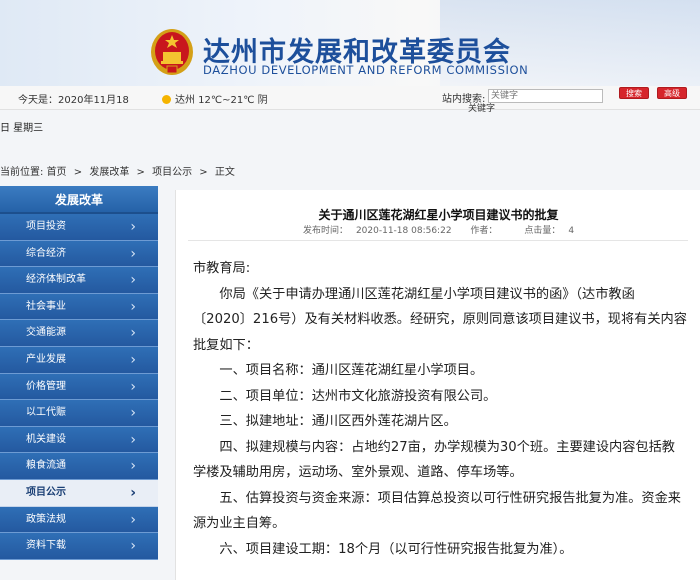  Describe the element at coordinates (109, 172) in the screenshot. I see `breadcrumb-development-reform: 发展改革` at that location.